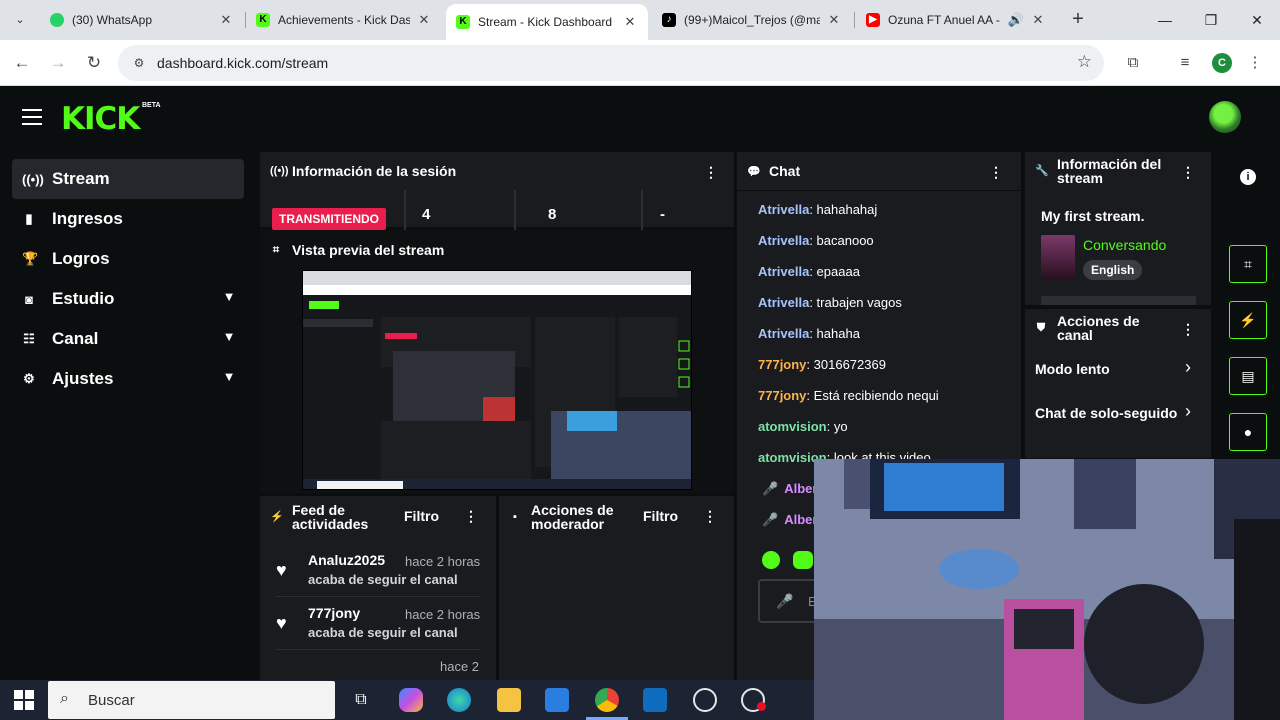  Describe the element at coordinates (1124, 245) in the screenshot. I see `category-name: Conversando` at that location.